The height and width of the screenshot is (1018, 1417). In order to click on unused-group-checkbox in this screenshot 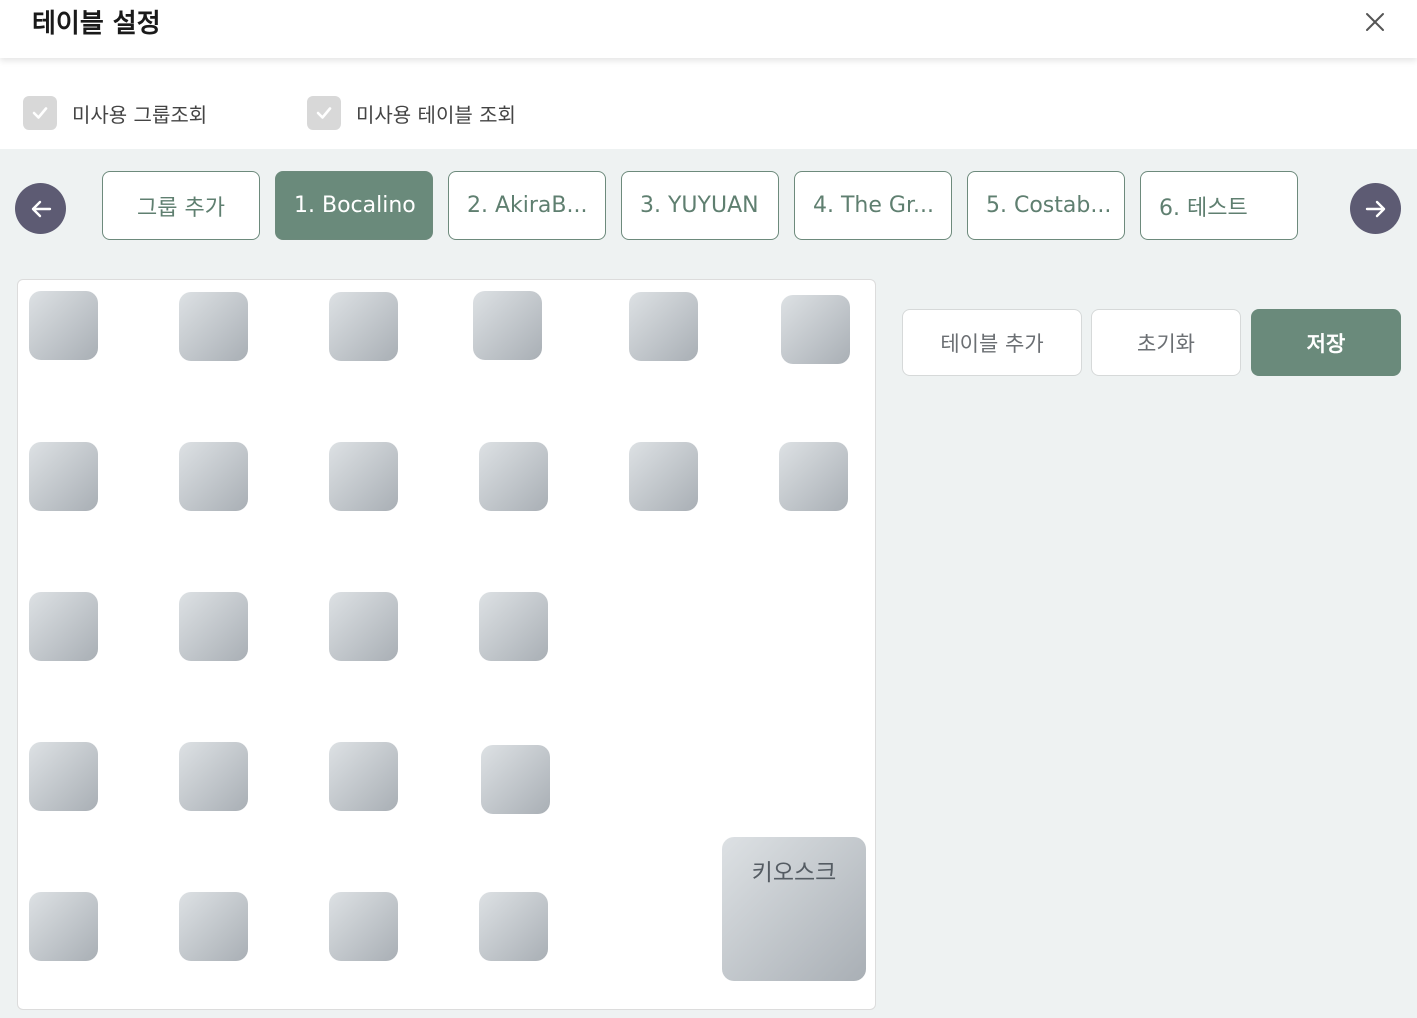, I will do `click(40, 113)`.